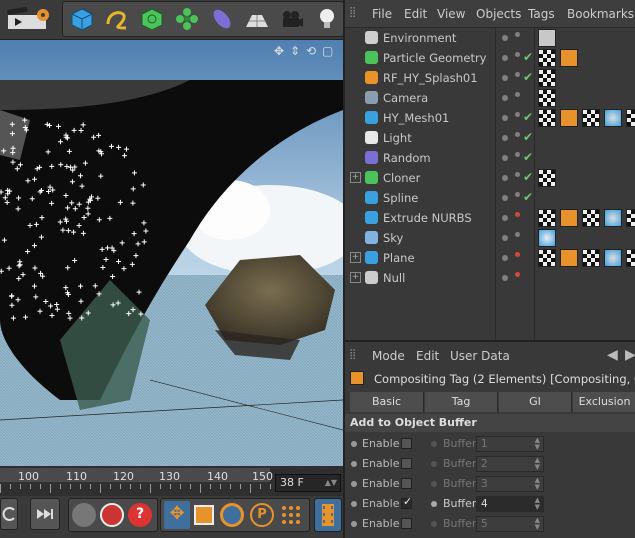 The width and height of the screenshot is (635, 538). What do you see at coordinates (279, 51) in the screenshot?
I see `move-view-icon: ✥` at bounding box center [279, 51].